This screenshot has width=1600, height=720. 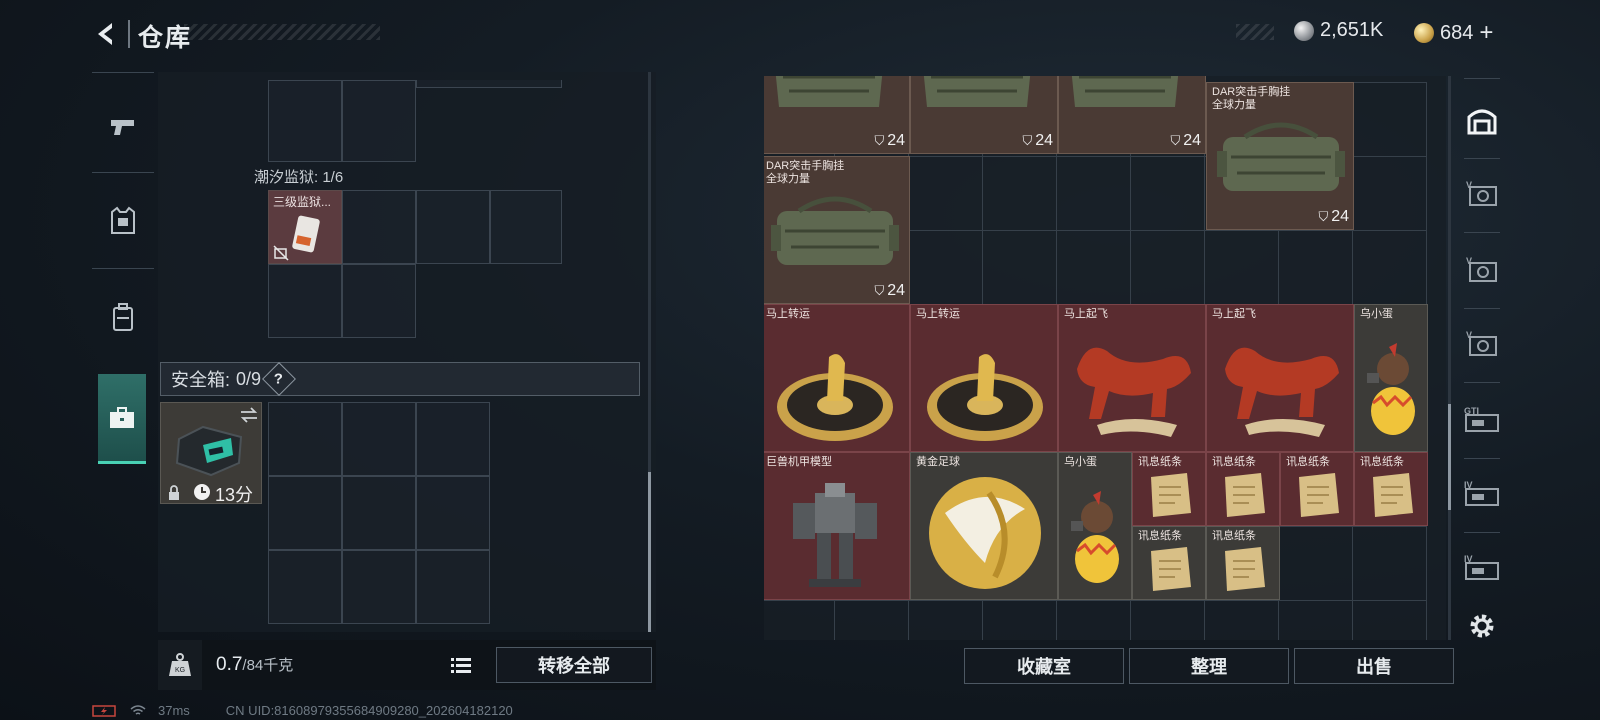 I want to click on item-tile-mech: 巨兽机甲模型, so click(x=837, y=526).